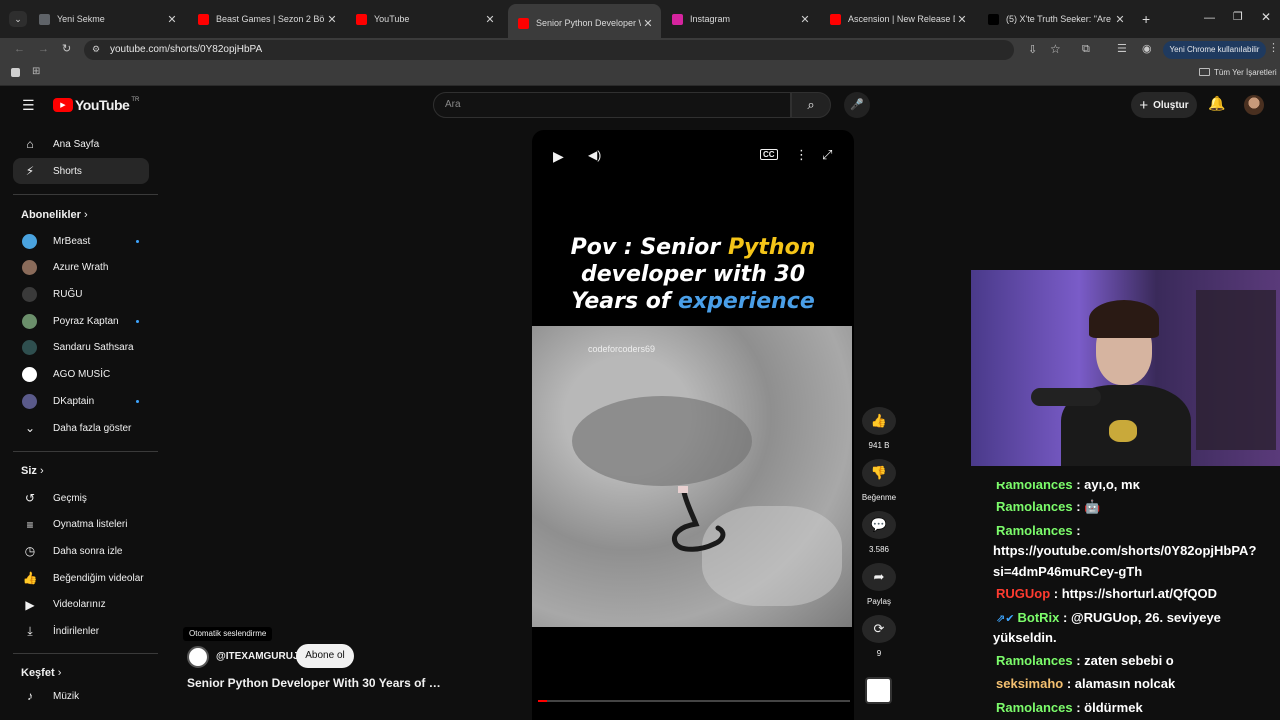  Describe the element at coordinates (96, 105) in the screenshot. I see `youtube-logo: ▶ YouTube TR` at that location.